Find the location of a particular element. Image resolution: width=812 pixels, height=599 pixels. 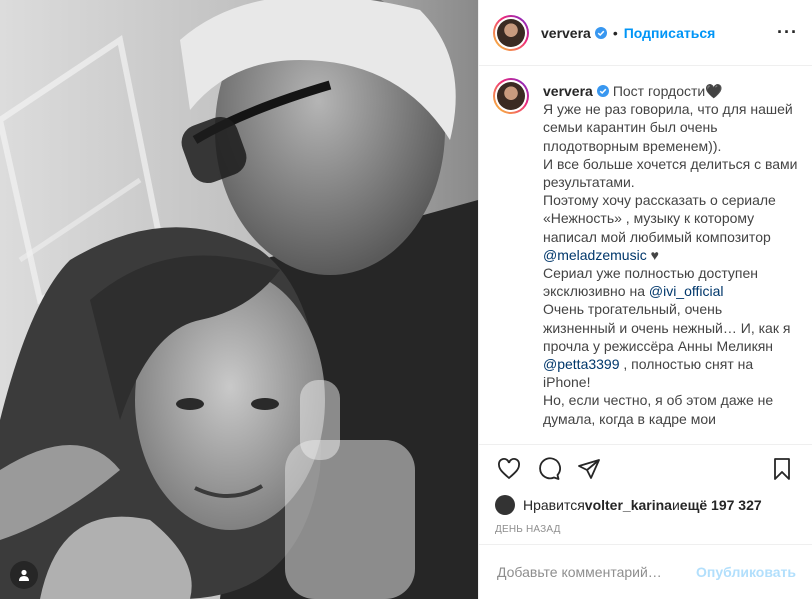

mention-ivi-official: @ivi_official is located at coordinates (686, 291).